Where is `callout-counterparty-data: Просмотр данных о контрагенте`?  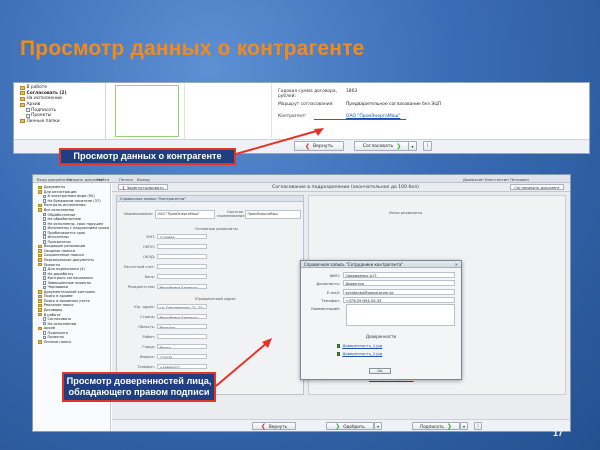
callout-counterparty-data: Просмотр данных о контрагенте is located at coordinates (147, 156).